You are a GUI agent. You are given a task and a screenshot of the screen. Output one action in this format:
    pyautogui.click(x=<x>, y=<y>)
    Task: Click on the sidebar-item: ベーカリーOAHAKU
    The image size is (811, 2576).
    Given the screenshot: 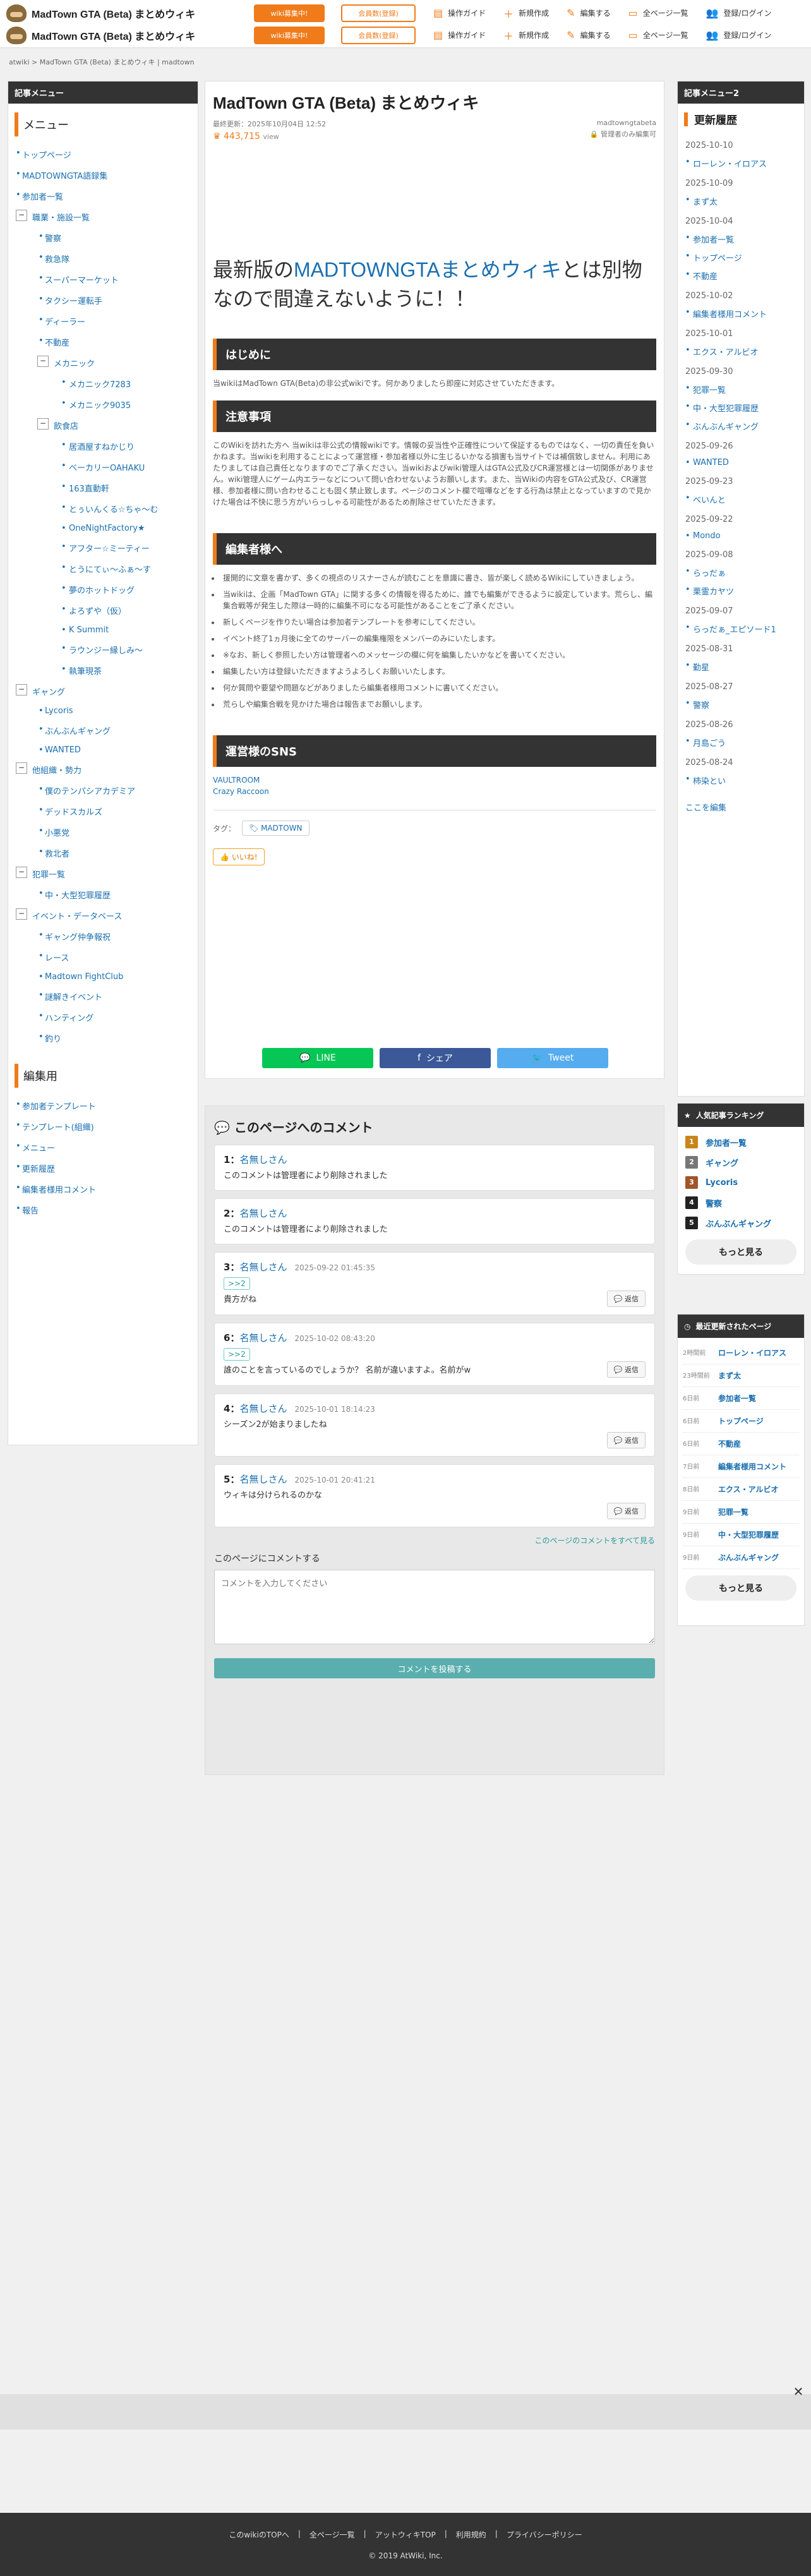 What is the action you would take?
    pyautogui.click(x=103, y=467)
    